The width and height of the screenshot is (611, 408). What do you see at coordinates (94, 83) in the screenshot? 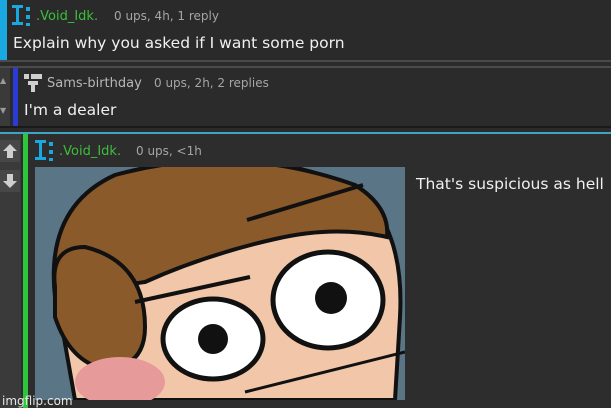
I see `comment-username: Sams-birthday` at bounding box center [94, 83].